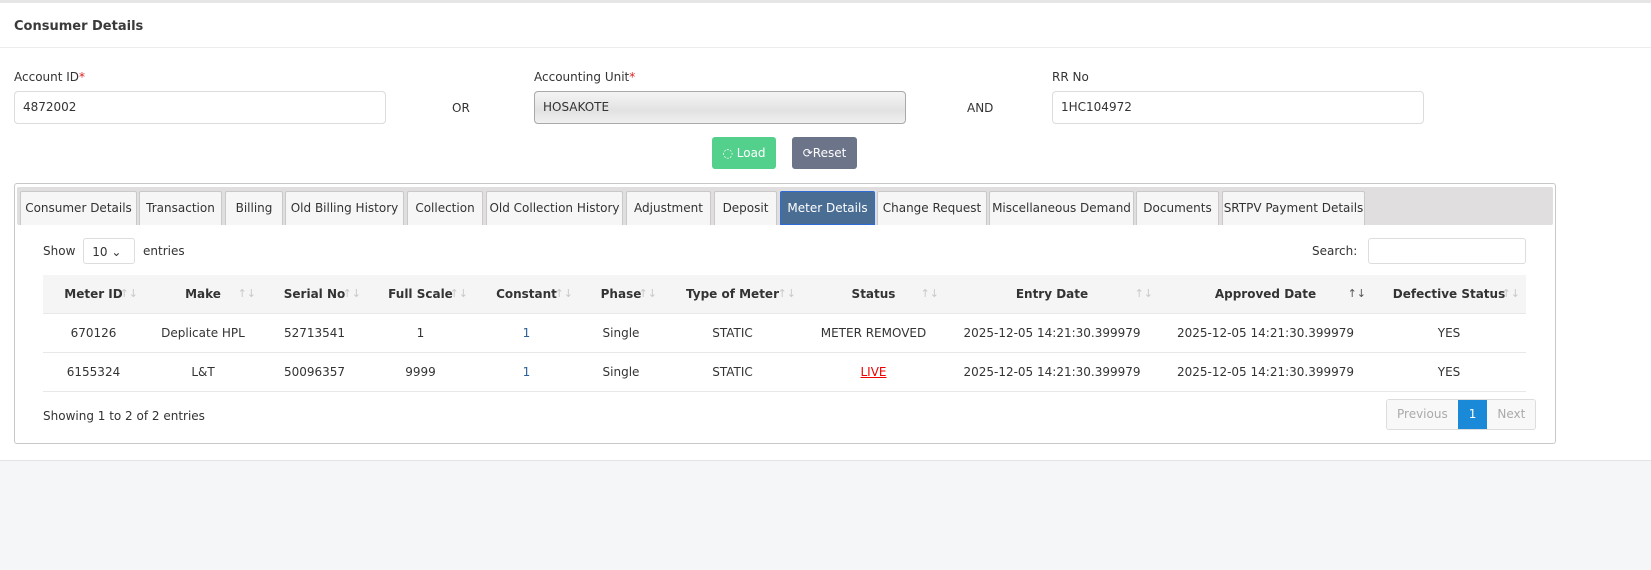  What do you see at coordinates (47, 77) in the screenshot?
I see `label-text: Account ID` at bounding box center [47, 77].